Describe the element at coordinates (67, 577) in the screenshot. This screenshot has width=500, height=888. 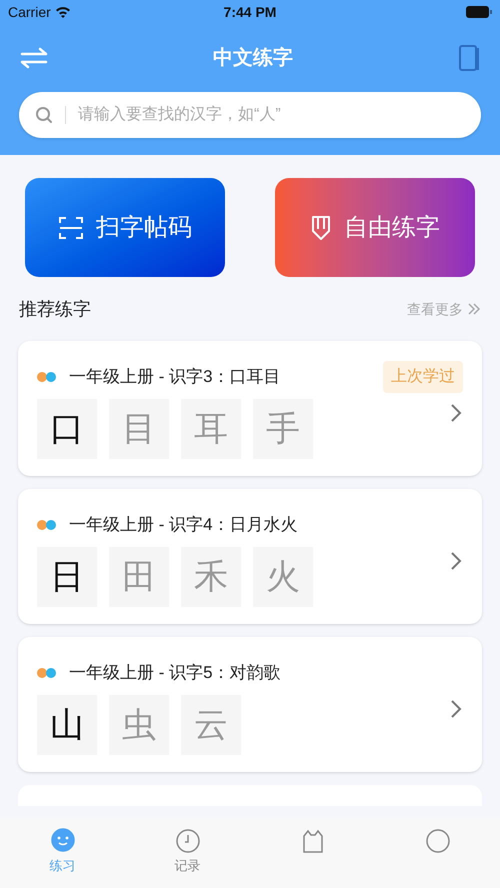
I see `character-tile: 日` at that location.